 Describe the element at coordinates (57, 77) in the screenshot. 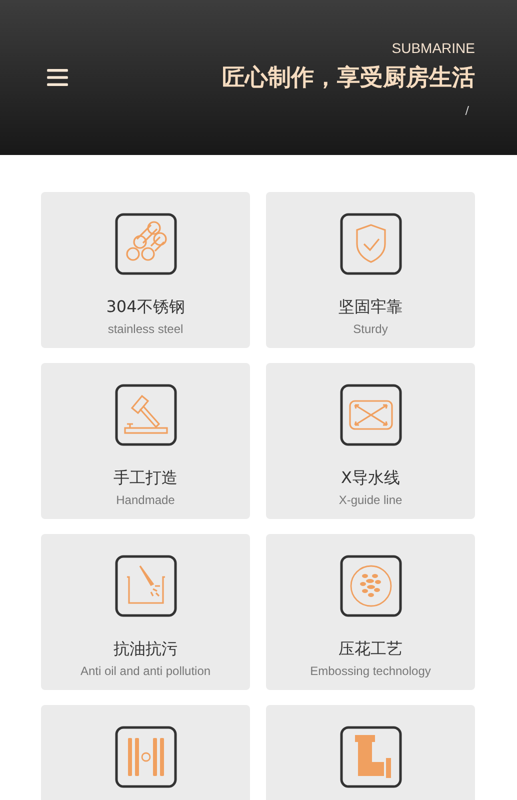

I see `menu-icon` at that location.